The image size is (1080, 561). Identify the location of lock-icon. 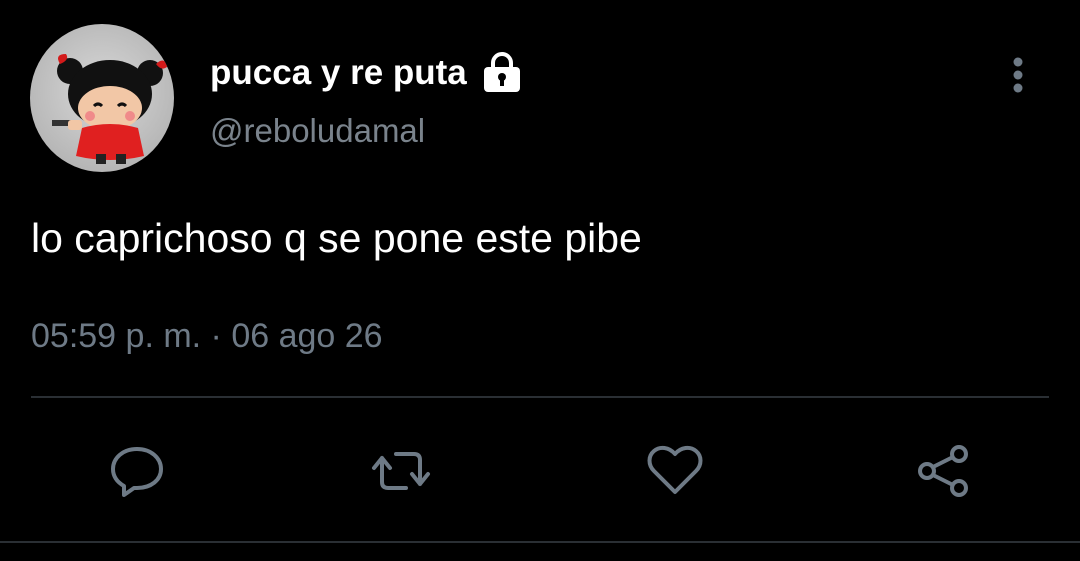
(502, 73).